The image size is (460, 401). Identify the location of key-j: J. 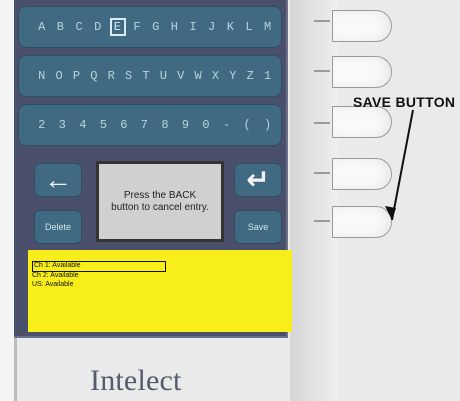
(212, 27).